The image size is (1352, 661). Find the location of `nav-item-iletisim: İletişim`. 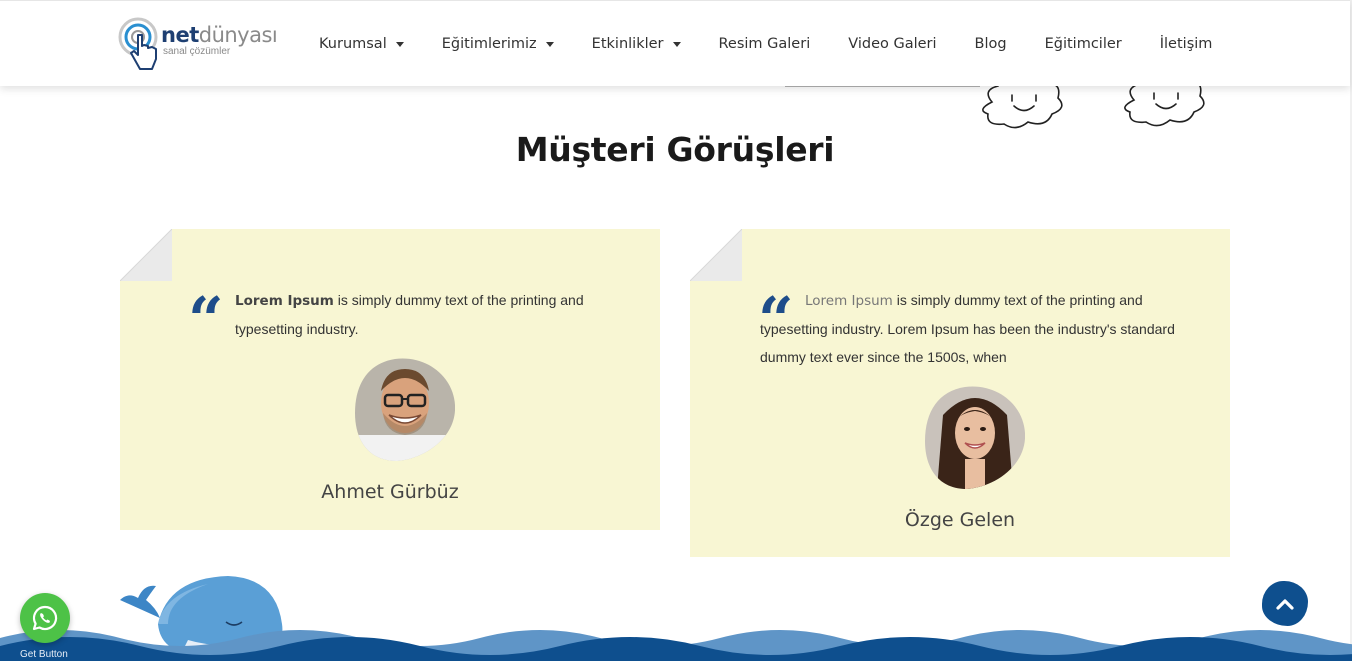

nav-item-iletisim: İletişim is located at coordinates (1186, 44).